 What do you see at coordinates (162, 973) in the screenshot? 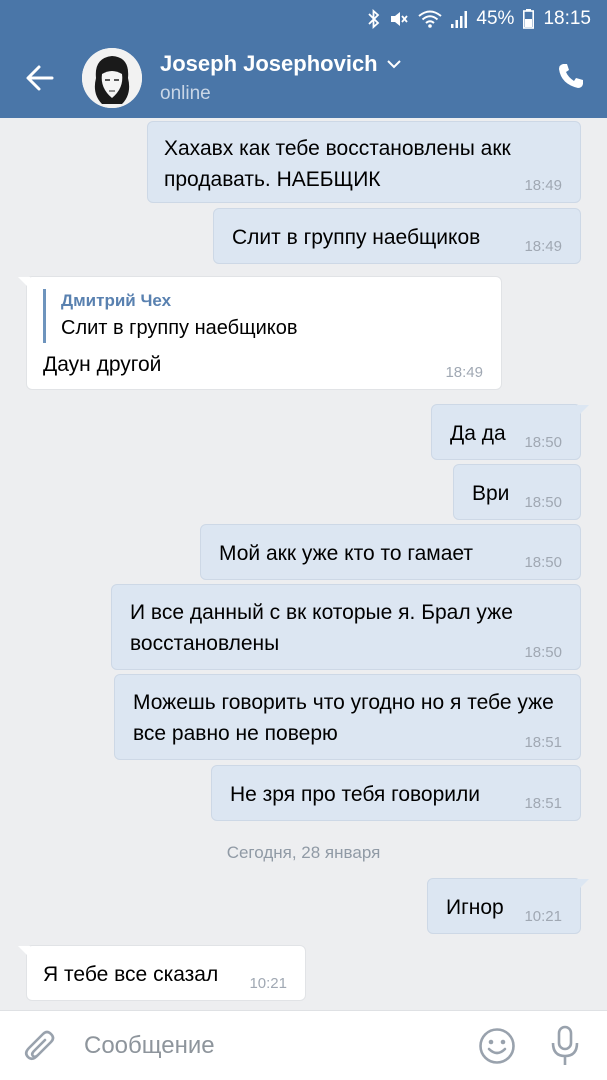
I see `message-incoming: Я тебе все сказал 10:21` at bounding box center [162, 973].